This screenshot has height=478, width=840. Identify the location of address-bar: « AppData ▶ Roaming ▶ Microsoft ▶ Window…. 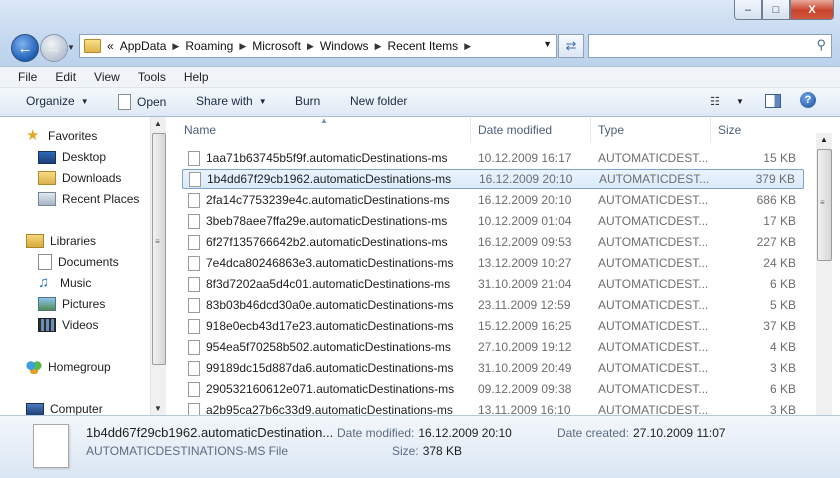
(318, 46).